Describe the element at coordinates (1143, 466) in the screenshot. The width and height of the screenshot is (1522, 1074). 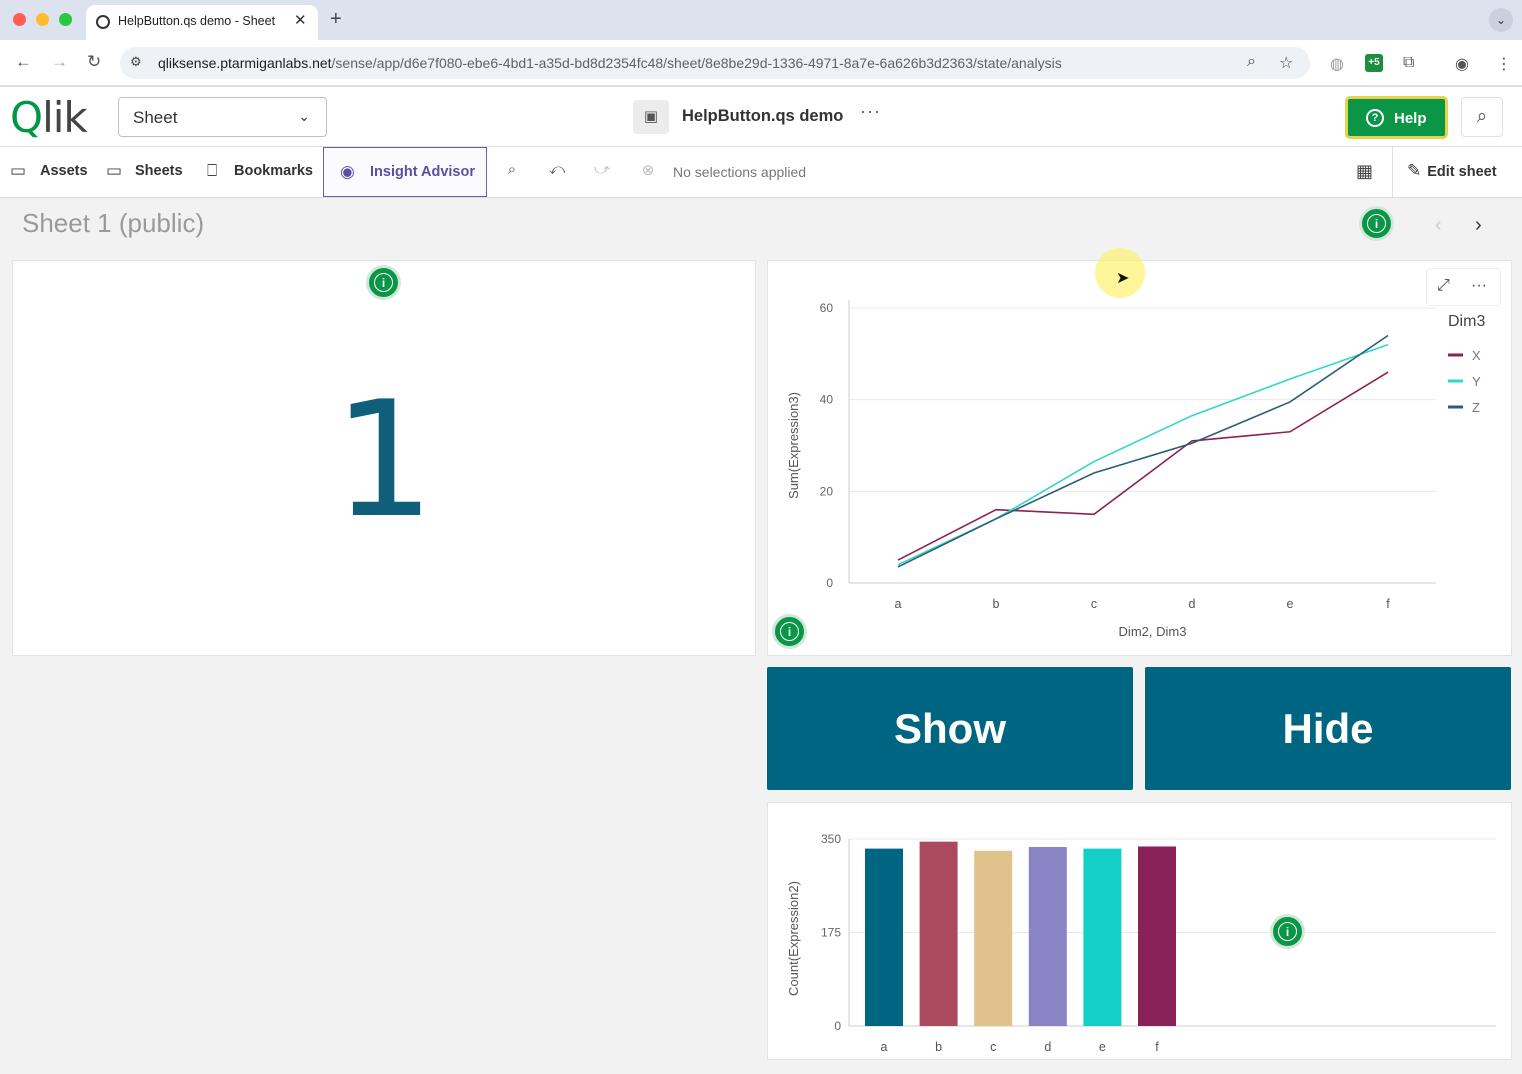
I see `series-line-x` at that location.